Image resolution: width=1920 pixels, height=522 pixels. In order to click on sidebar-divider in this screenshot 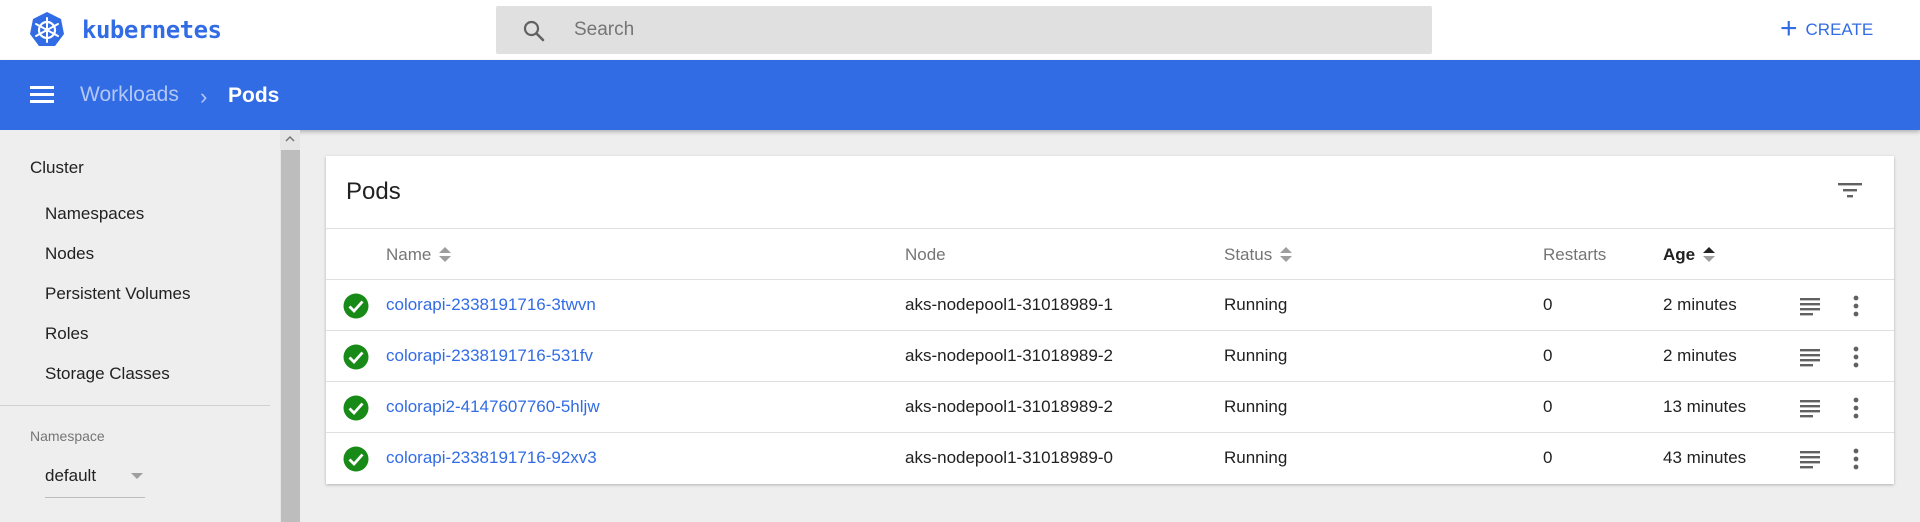, I will do `click(135, 405)`.